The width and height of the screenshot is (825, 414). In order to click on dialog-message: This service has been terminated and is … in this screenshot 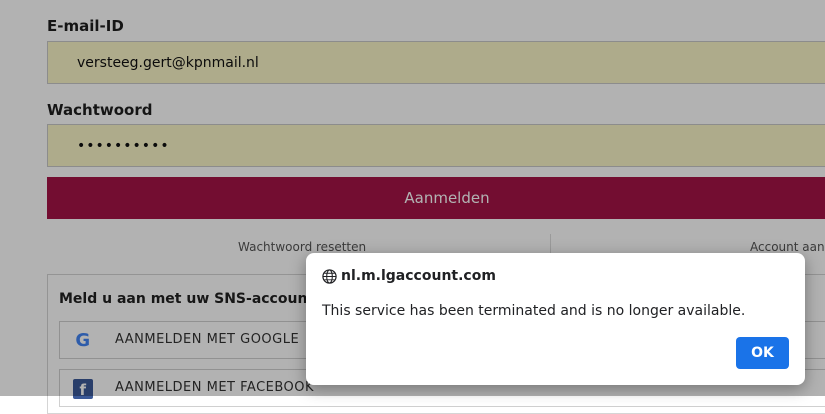, I will do `click(534, 311)`.